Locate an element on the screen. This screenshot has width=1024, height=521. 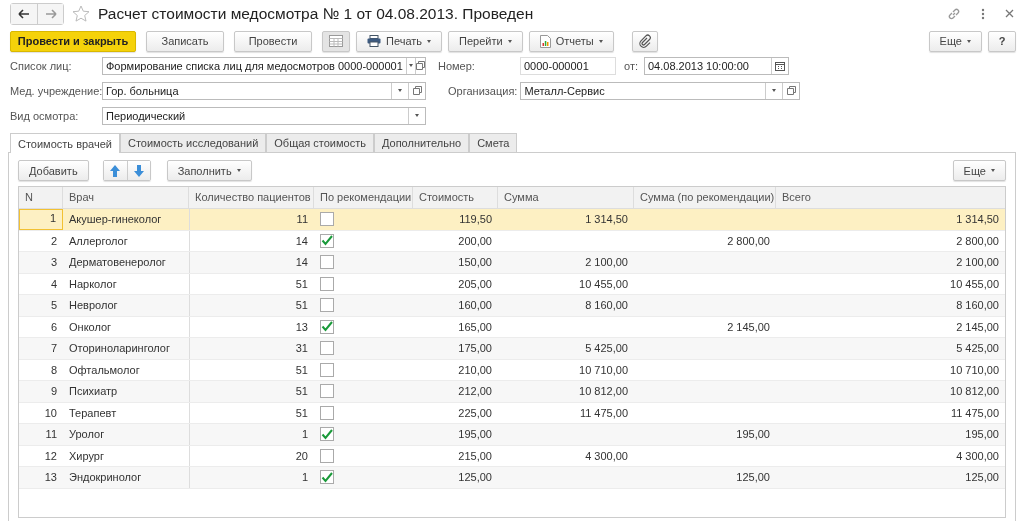
report-chart-icon is located at coordinates (545, 41).